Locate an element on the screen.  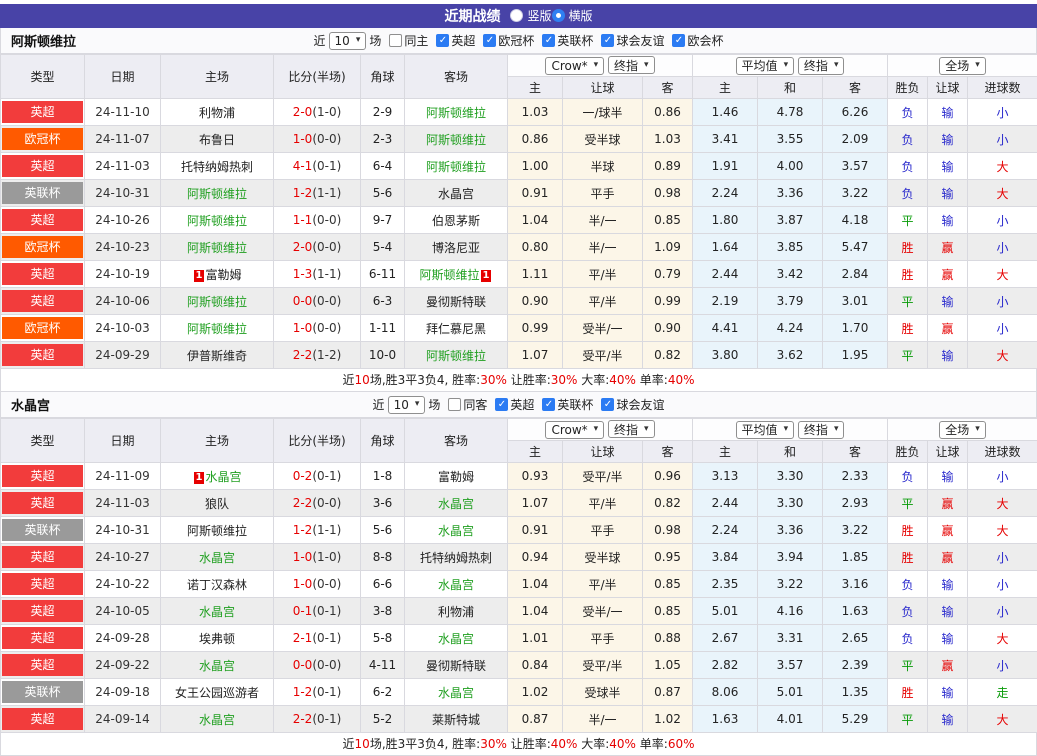
result-outcome-value: 胜 is located at coordinates (908, 693).